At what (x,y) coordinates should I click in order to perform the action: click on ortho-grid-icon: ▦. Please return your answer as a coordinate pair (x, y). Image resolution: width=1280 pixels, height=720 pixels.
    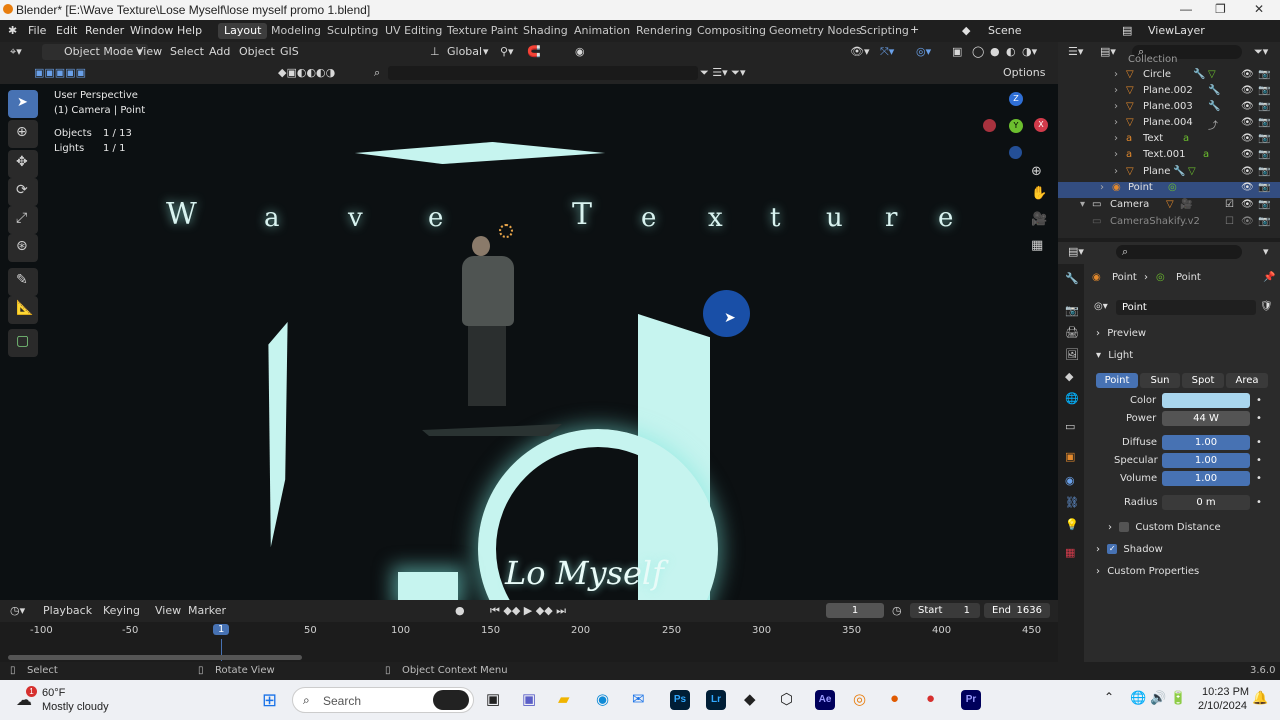
    Looking at the image, I should click on (1037, 245).